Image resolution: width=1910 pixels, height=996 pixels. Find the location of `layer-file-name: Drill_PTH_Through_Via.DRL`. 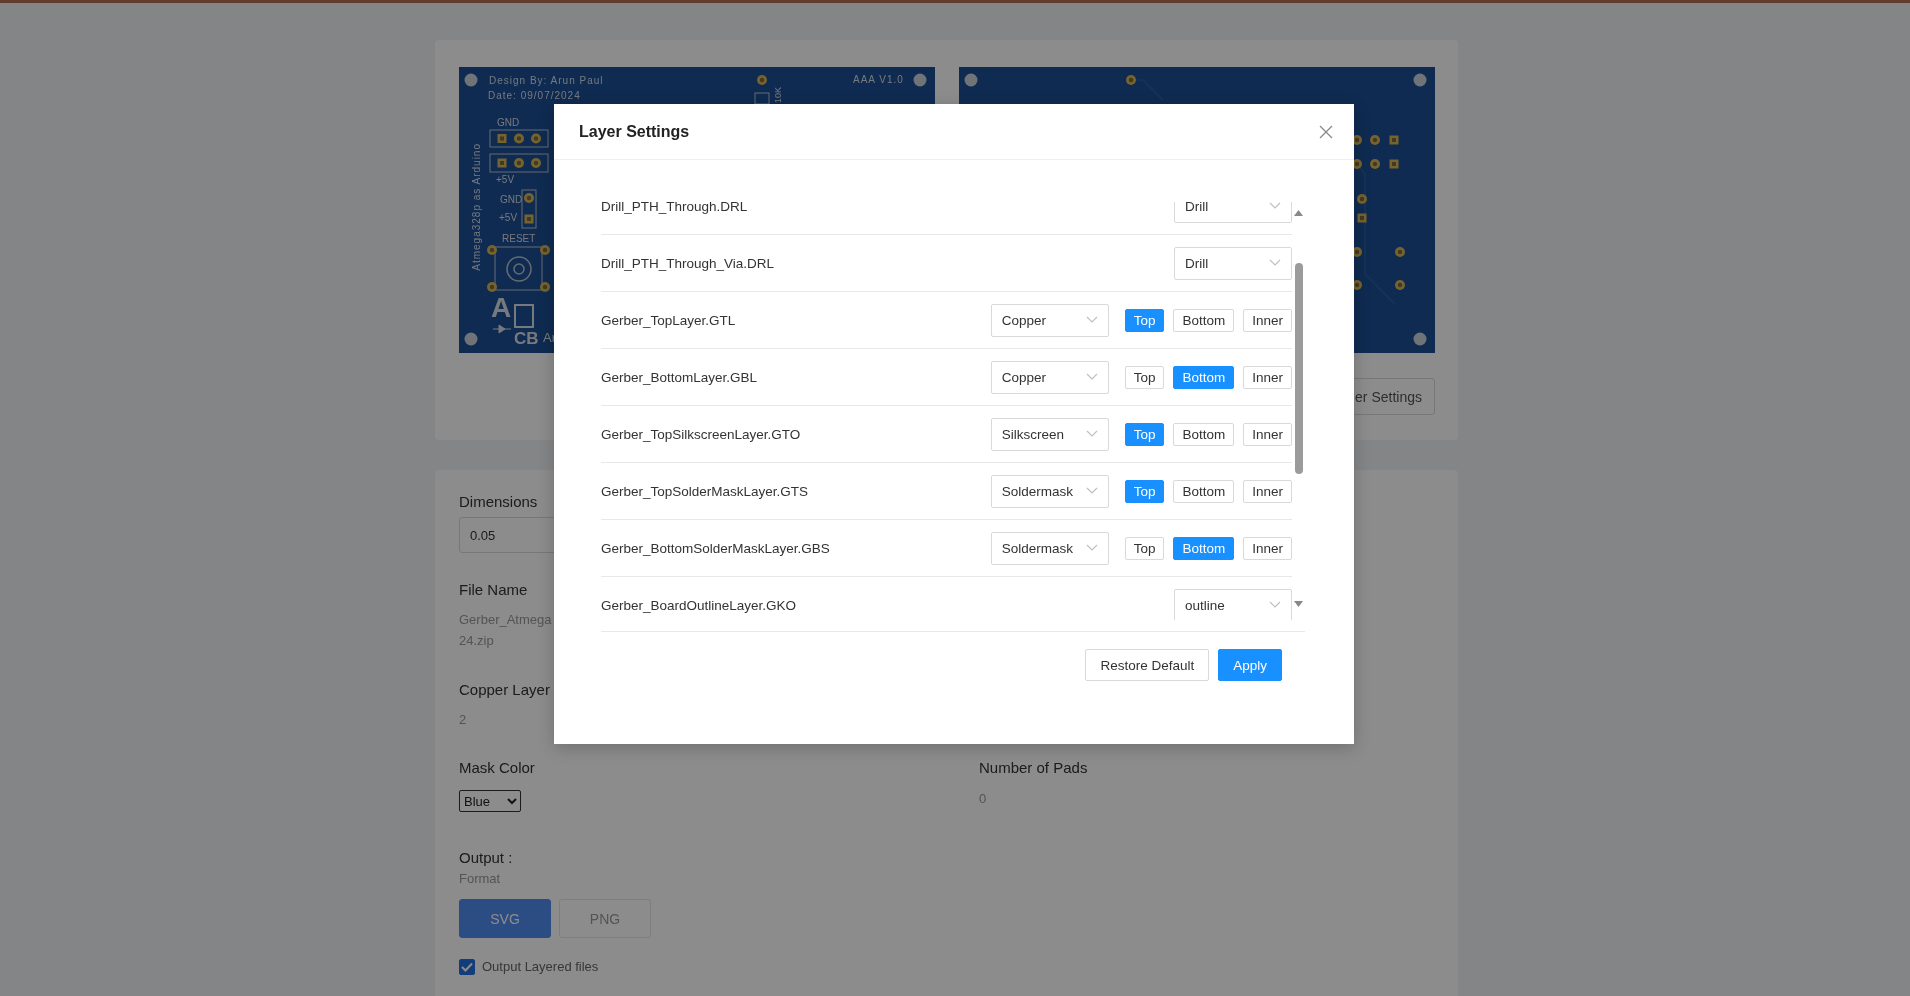

layer-file-name: Drill_PTH_Through_Via.DRL is located at coordinates (688, 263).